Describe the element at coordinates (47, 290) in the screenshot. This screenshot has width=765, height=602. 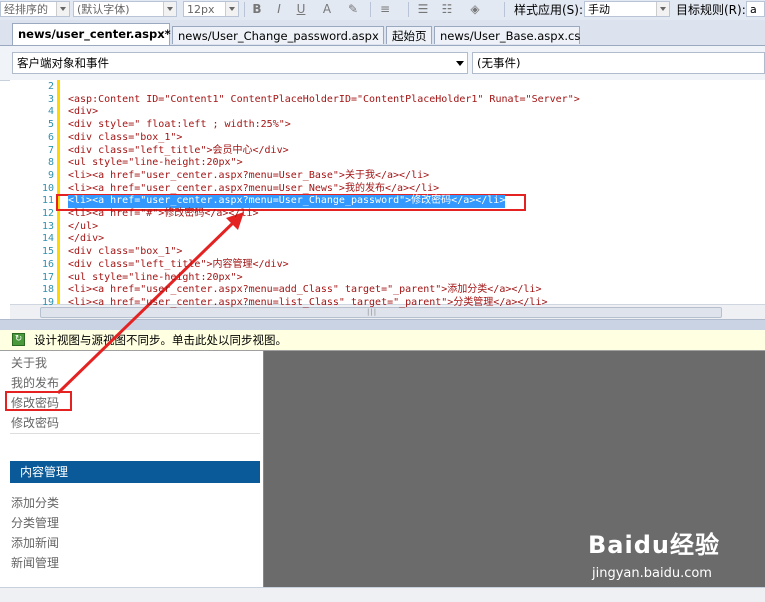
I see `line-number: 18` at that location.